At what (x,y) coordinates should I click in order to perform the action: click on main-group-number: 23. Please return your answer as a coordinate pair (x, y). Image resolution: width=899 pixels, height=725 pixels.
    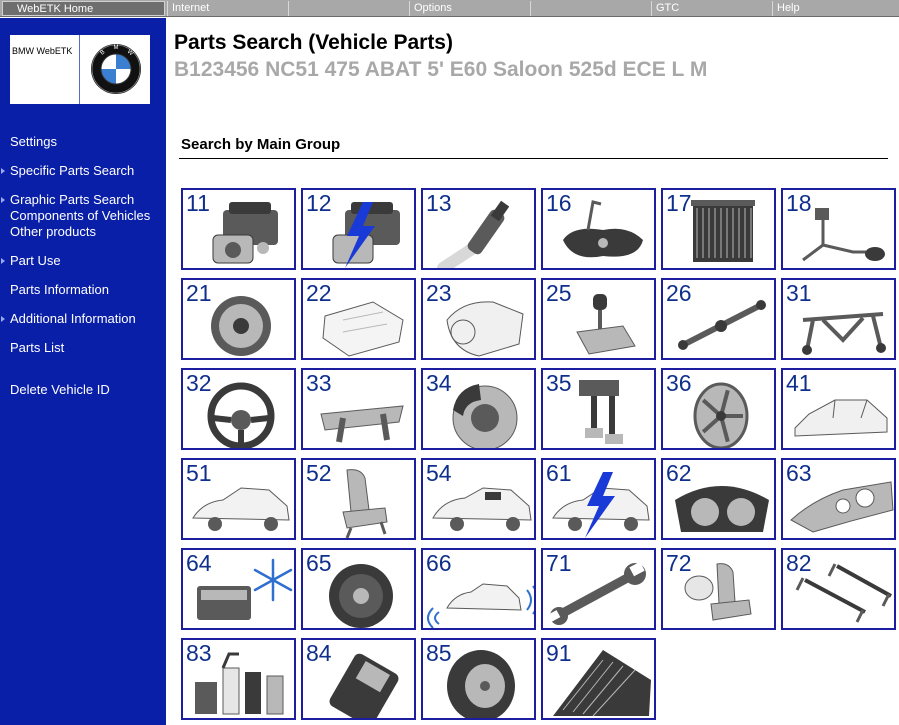
    Looking at the image, I should click on (439, 293).